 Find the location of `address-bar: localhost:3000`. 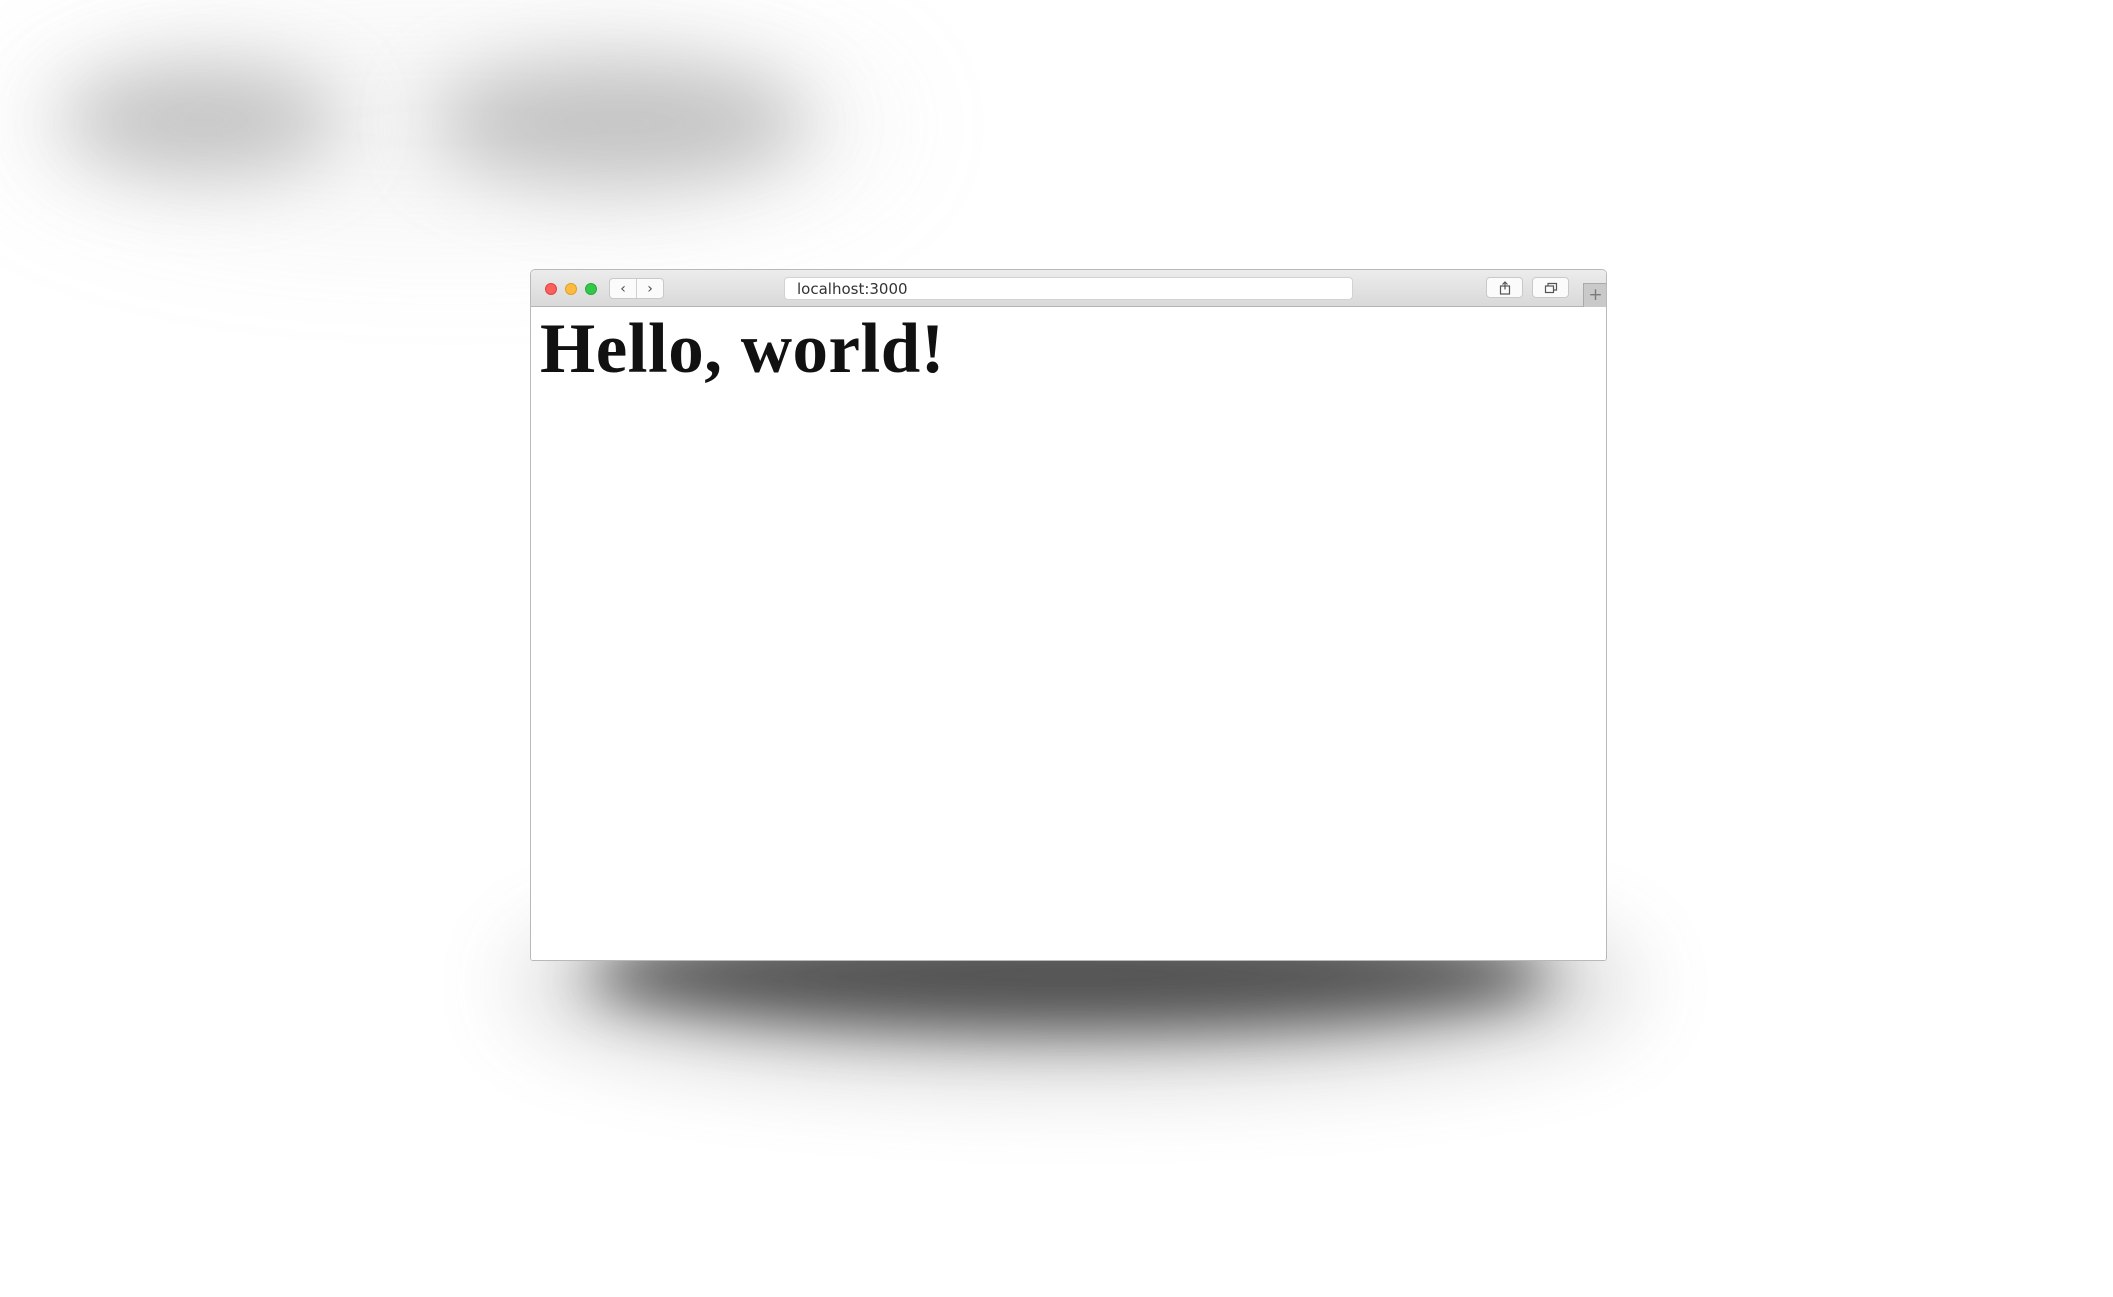

address-bar: localhost:3000 is located at coordinates (1068, 288).